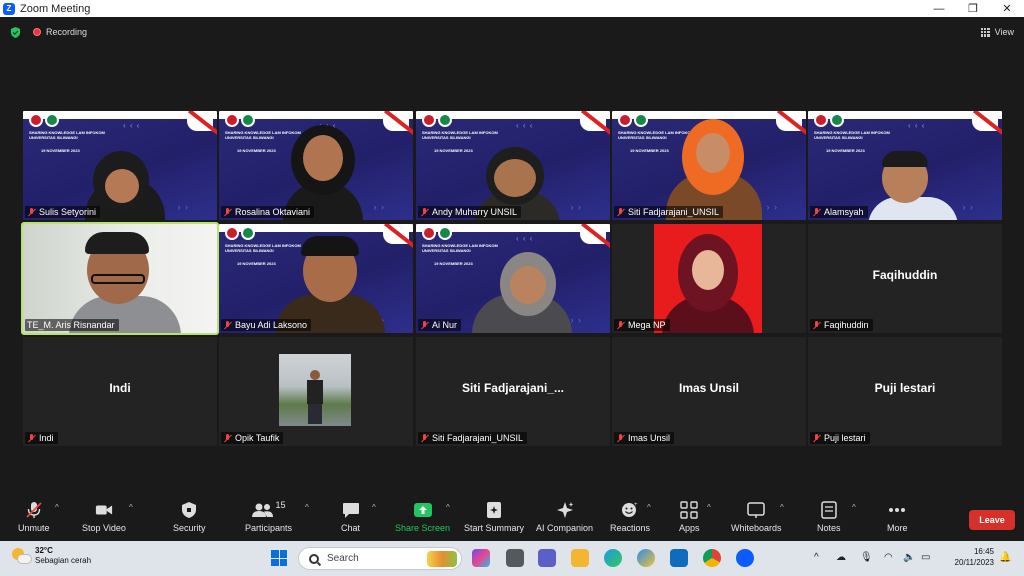 Image resolution: width=1024 pixels, height=576 pixels. I want to click on clock-date: 20/11/2023, so click(974, 562).